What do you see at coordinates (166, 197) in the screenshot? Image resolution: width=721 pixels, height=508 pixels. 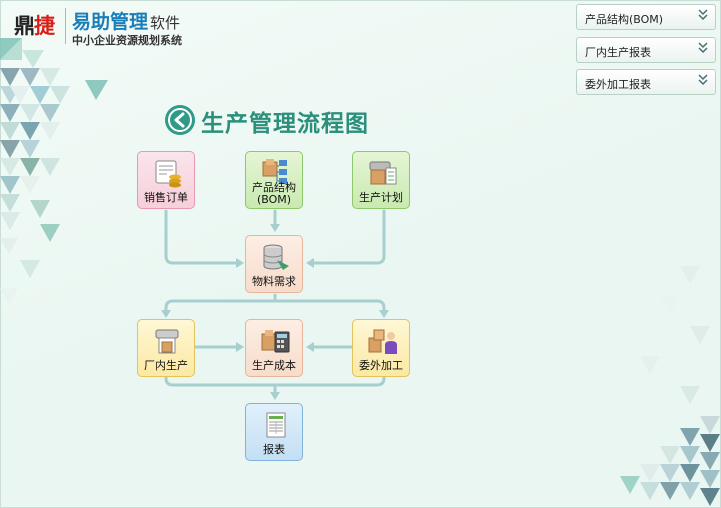 I see `node-label: 销售订单` at bounding box center [166, 197].